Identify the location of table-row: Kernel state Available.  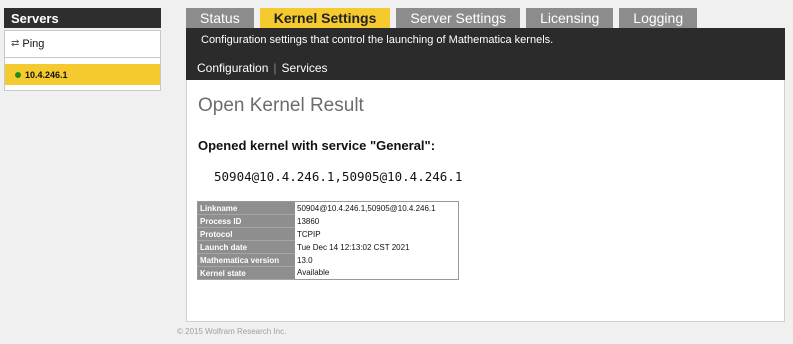
(328, 273).